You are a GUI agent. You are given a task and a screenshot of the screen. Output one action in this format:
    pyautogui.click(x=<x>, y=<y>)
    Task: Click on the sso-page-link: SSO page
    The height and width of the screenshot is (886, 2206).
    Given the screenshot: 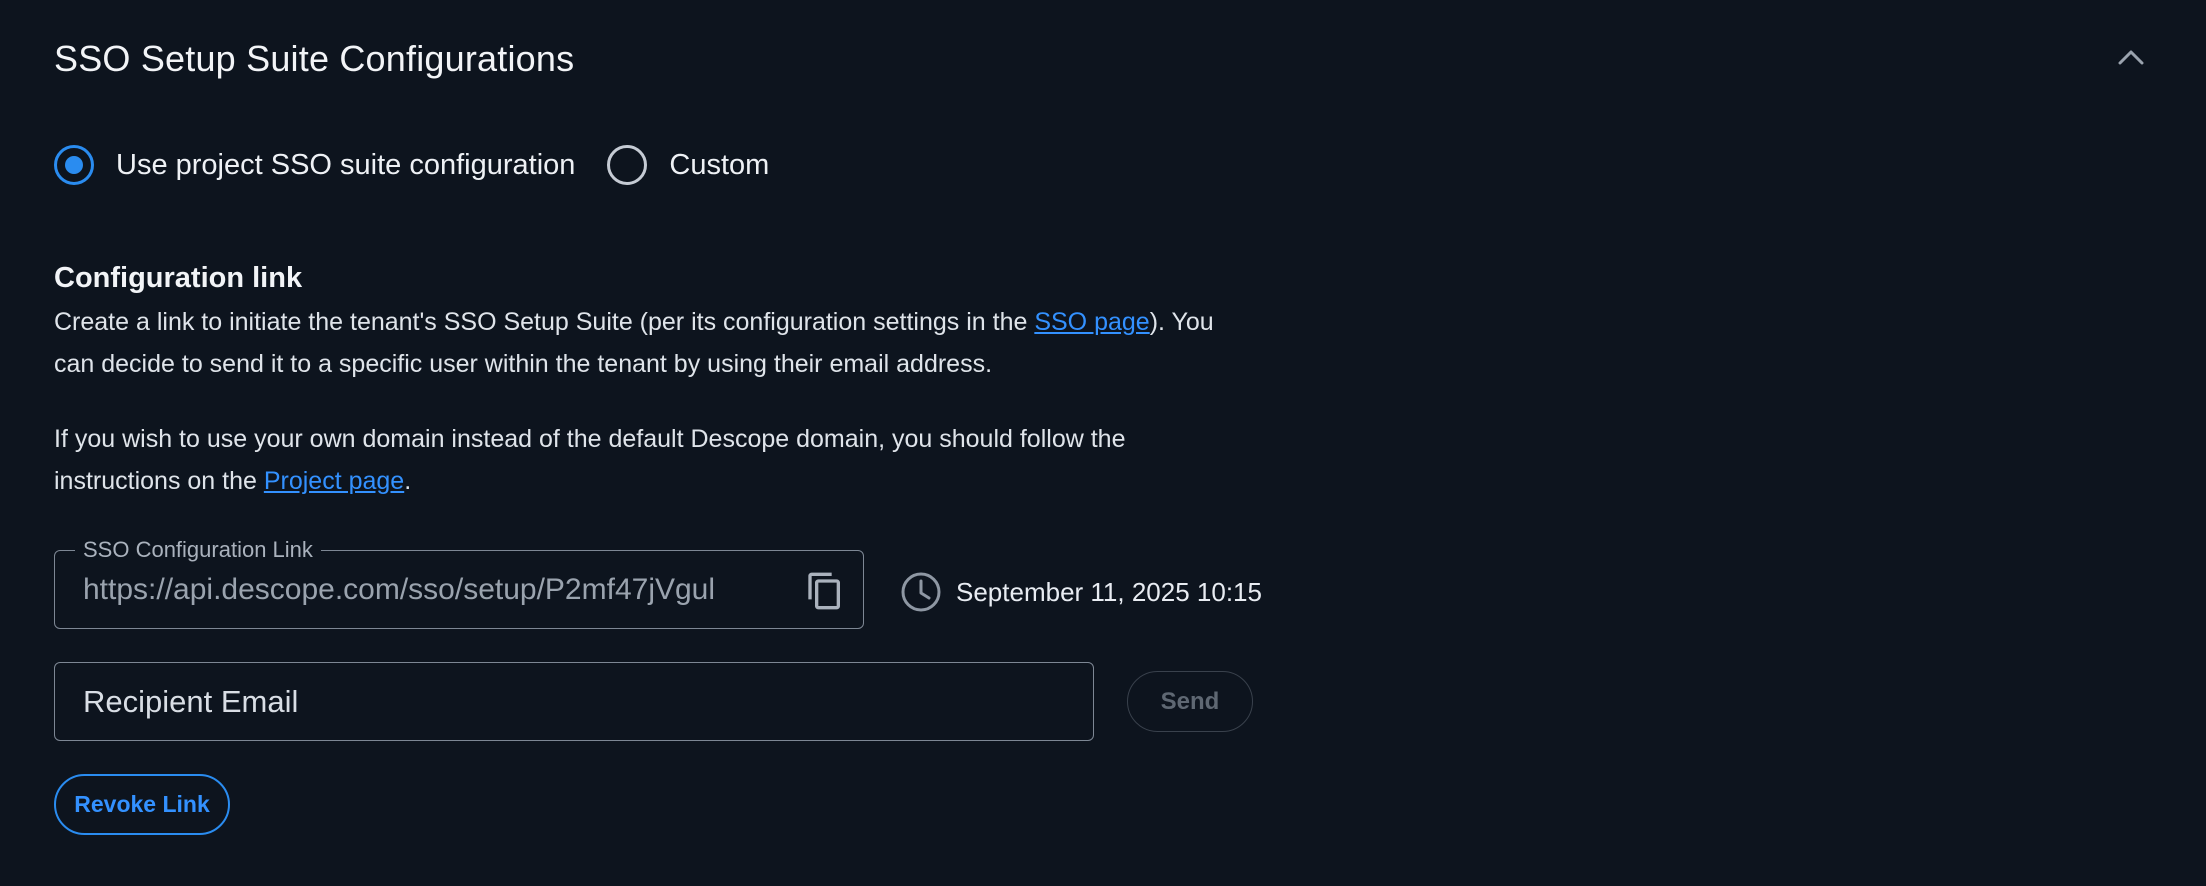 What is the action you would take?
    pyautogui.click(x=1091, y=322)
    